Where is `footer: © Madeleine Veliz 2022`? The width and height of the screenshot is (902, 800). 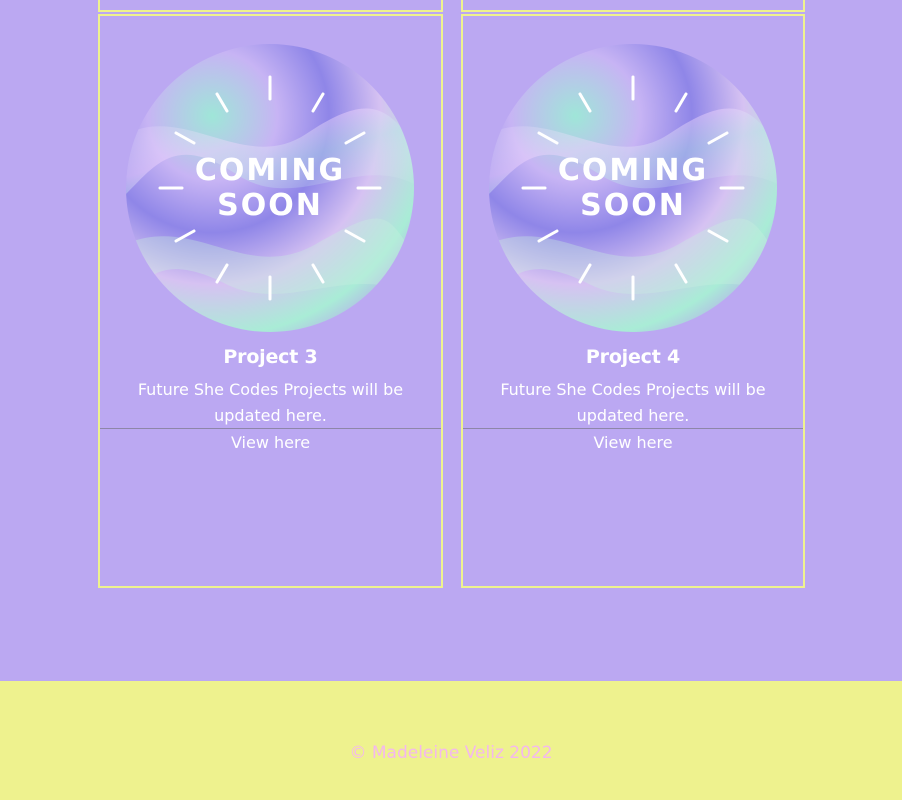 footer: © Madeleine Veliz 2022 is located at coordinates (451, 740).